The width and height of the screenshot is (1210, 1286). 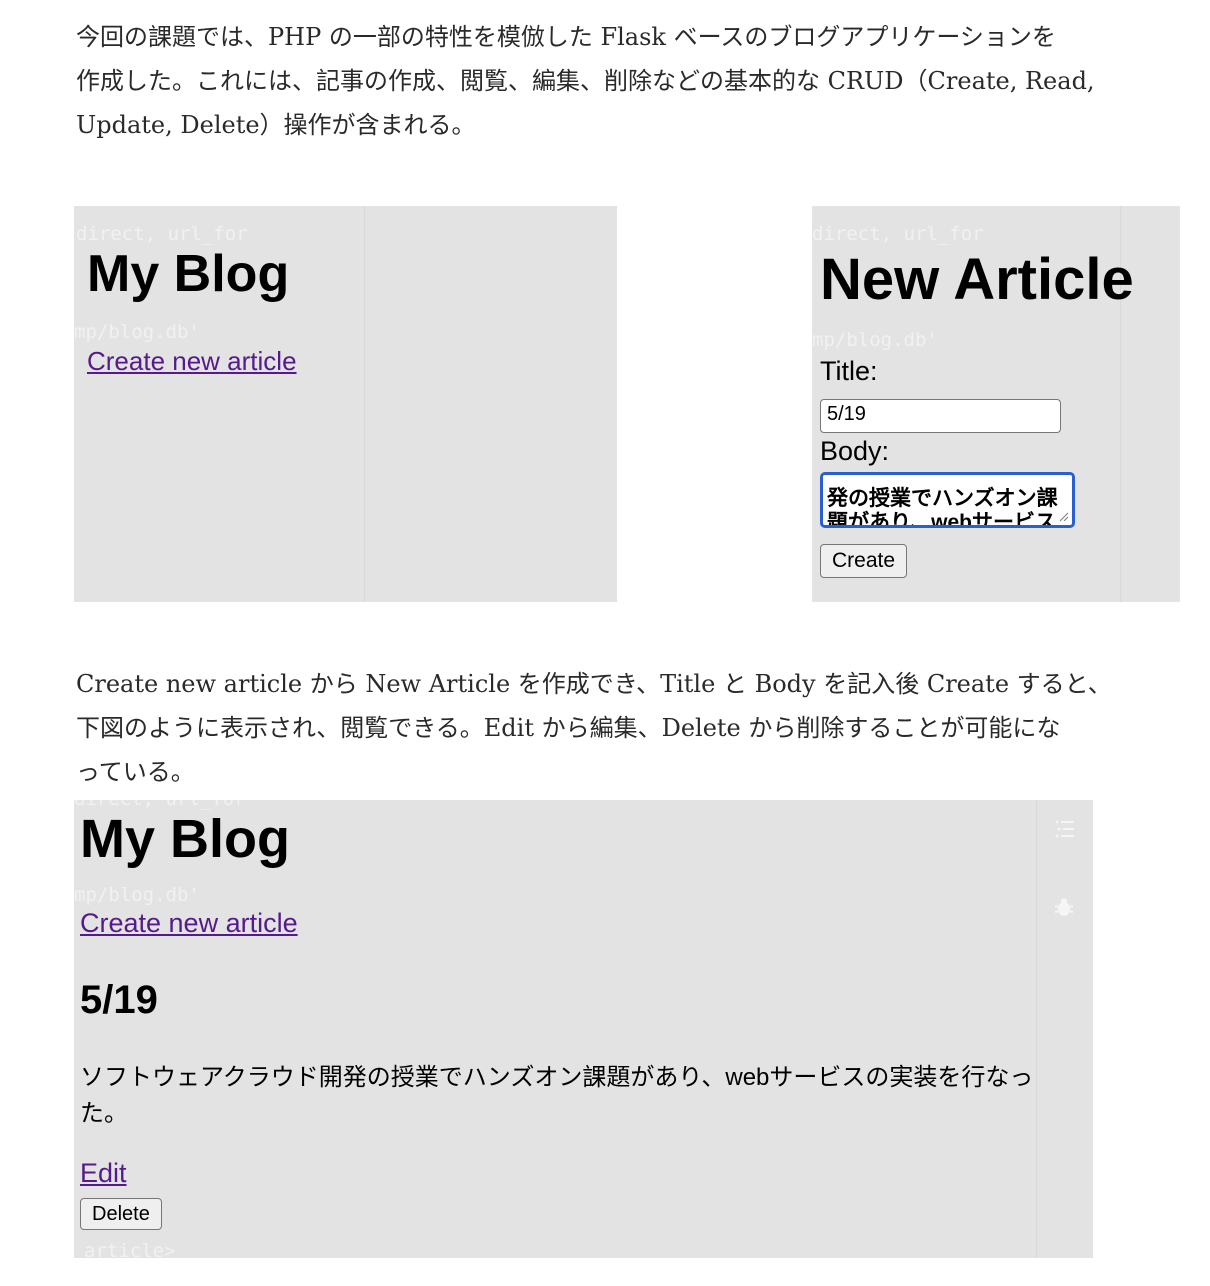 What do you see at coordinates (855, 451) in the screenshot?
I see `body-label: Body:` at bounding box center [855, 451].